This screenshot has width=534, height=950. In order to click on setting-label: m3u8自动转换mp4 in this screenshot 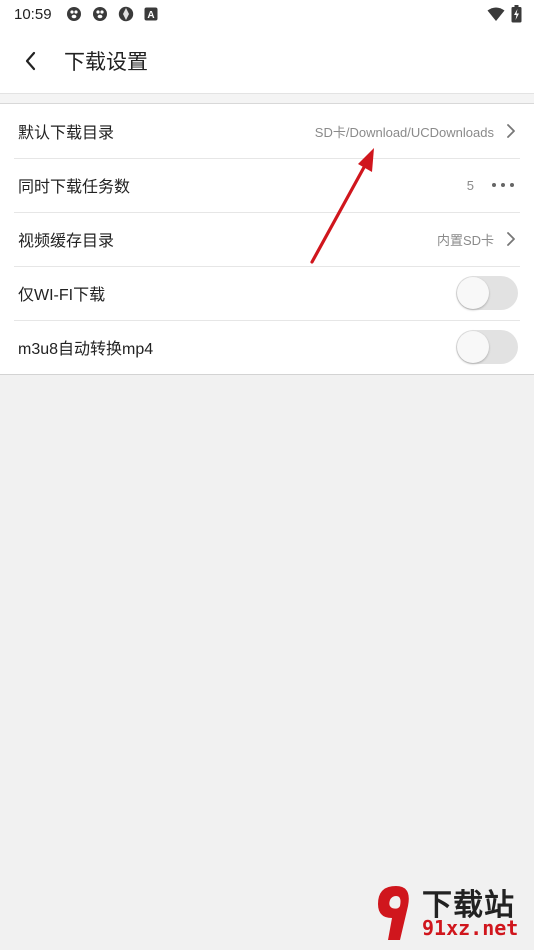, I will do `click(86, 349)`.